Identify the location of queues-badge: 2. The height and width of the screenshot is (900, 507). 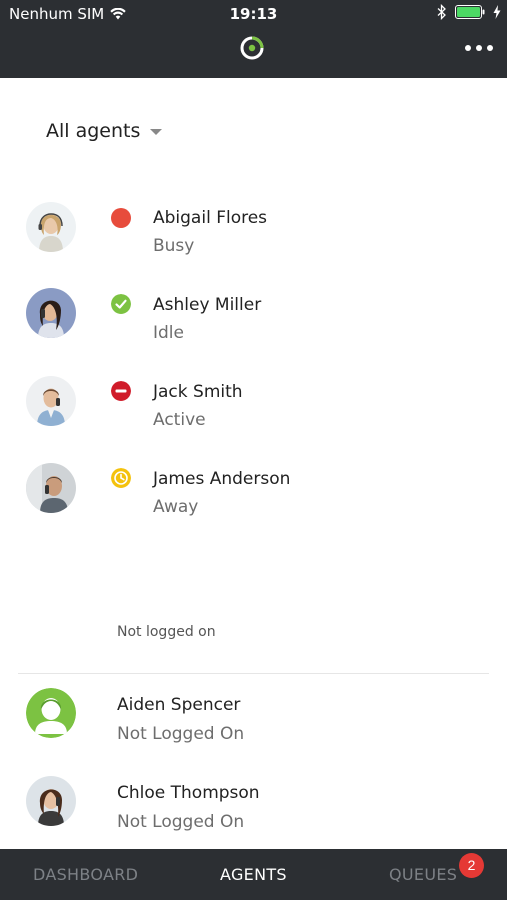
(471, 865).